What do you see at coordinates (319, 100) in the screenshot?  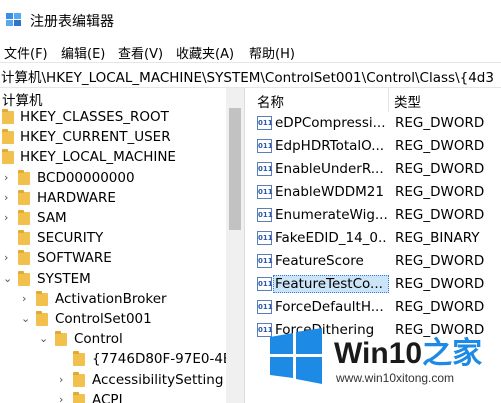 I see `column-header-name: 名称` at bounding box center [319, 100].